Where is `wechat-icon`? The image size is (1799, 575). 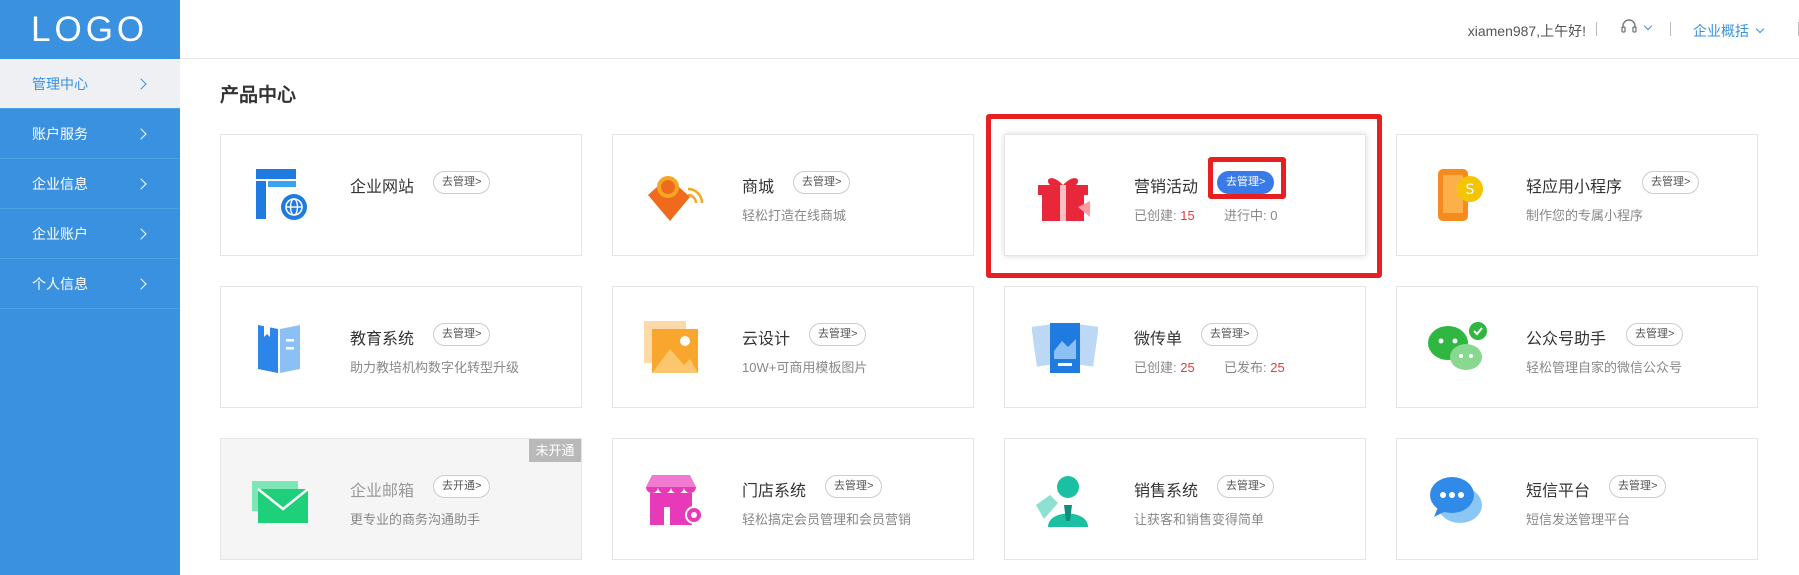 wechat-icon is located at coordinates (1457, 346).